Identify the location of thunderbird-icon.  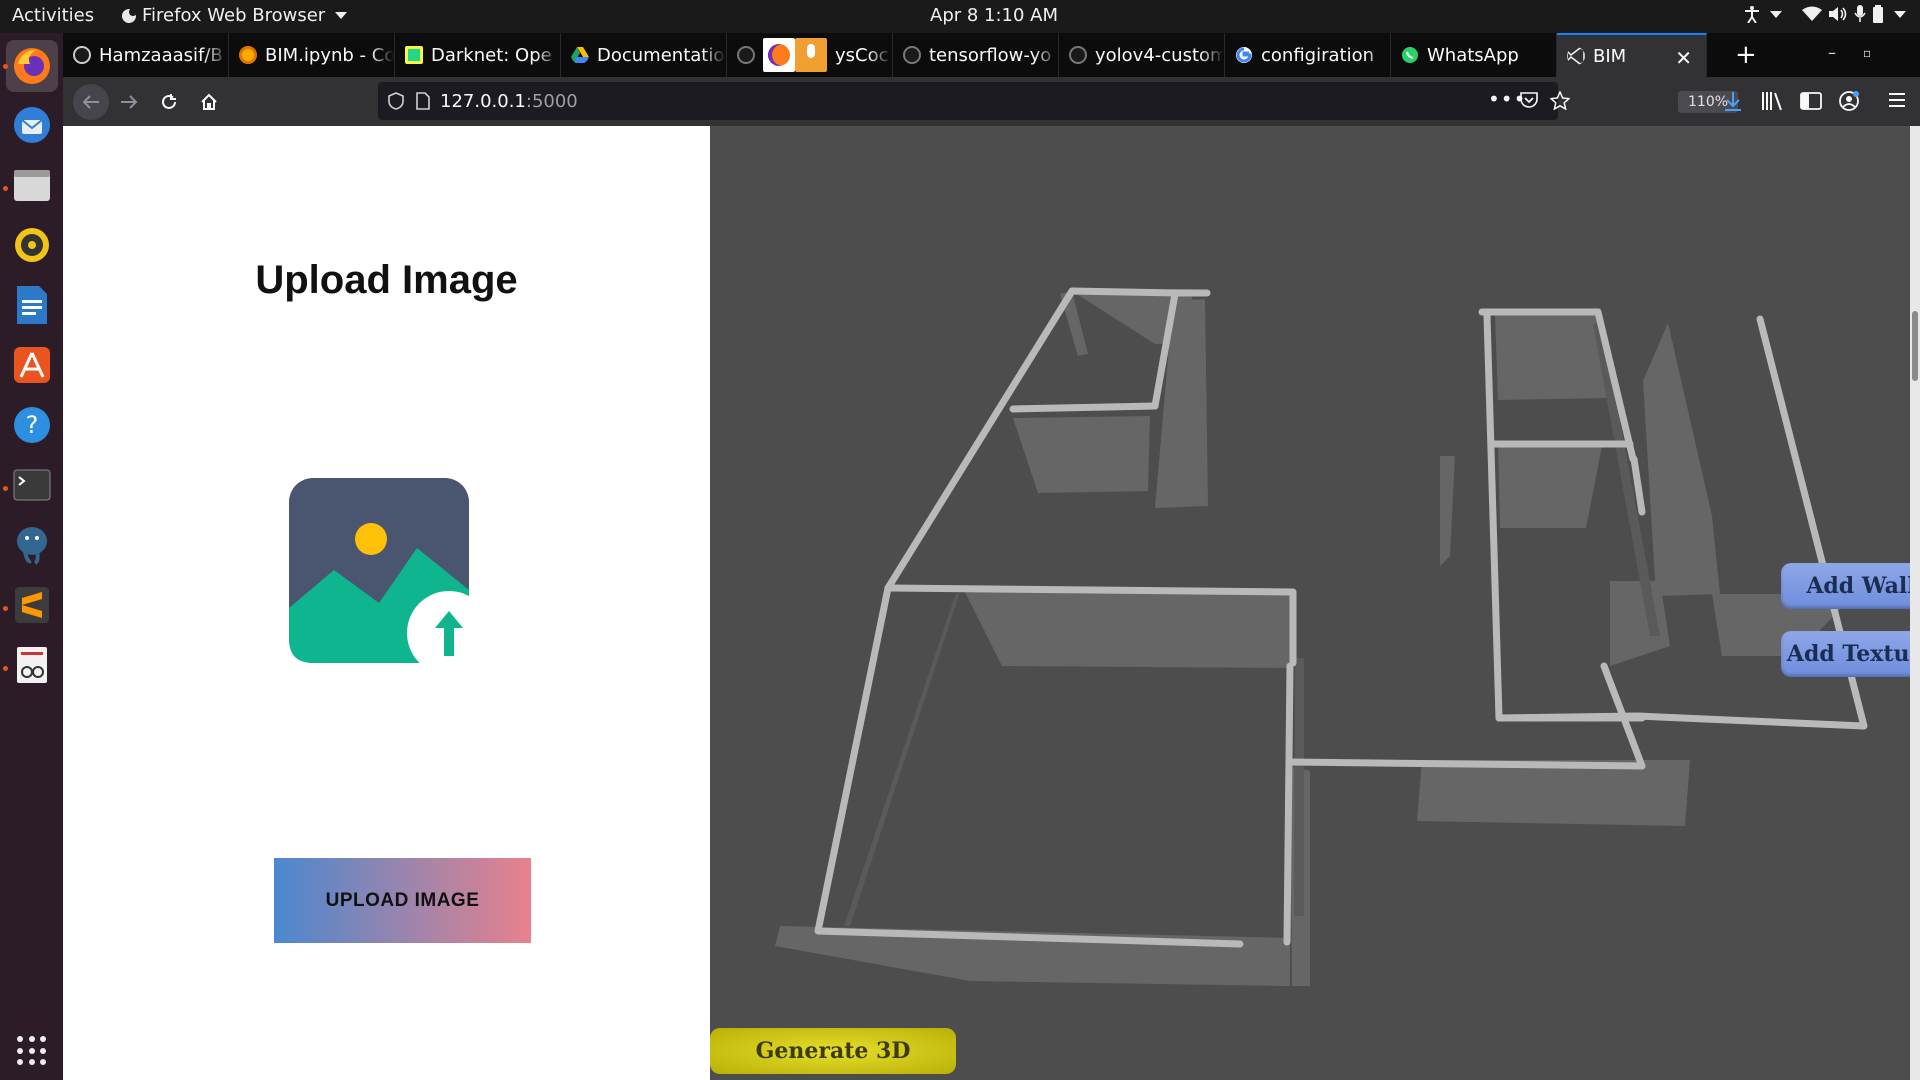
(32, 125).